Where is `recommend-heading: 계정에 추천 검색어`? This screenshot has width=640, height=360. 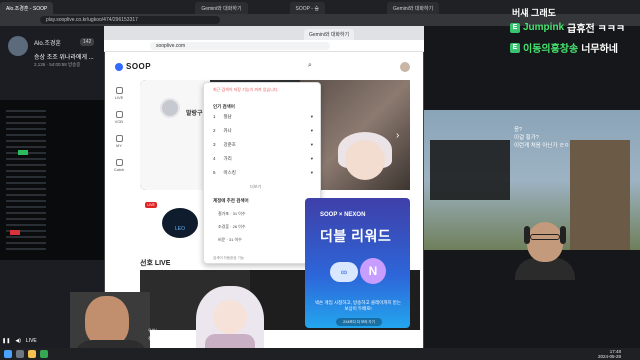
recommend-heading: 계정에 추천 검색어 is located at coordinates (231, 200).